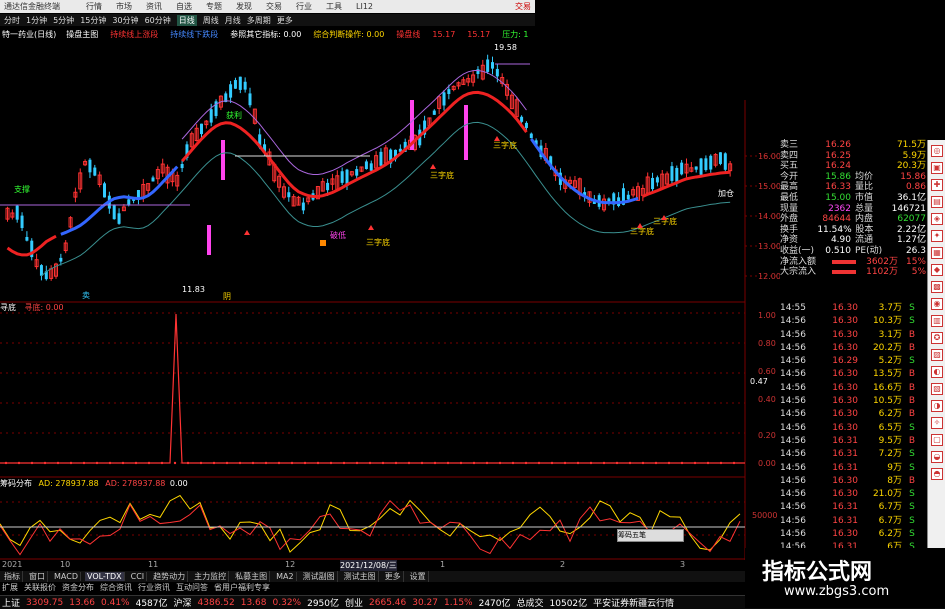 The image size is (945, 609). Describe the element at coordinates (937, 372) in the screenshot. I see `tool-icon: ◐` at that location.